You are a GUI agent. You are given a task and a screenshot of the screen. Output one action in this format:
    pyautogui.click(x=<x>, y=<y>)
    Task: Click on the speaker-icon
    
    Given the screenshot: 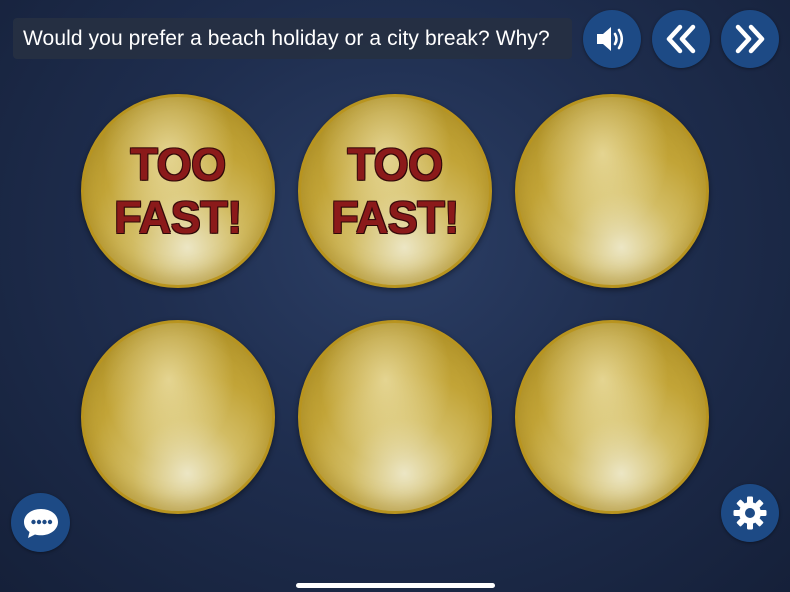 What is the action you would take?
    pyautogui.click(x=610, y=39)
    